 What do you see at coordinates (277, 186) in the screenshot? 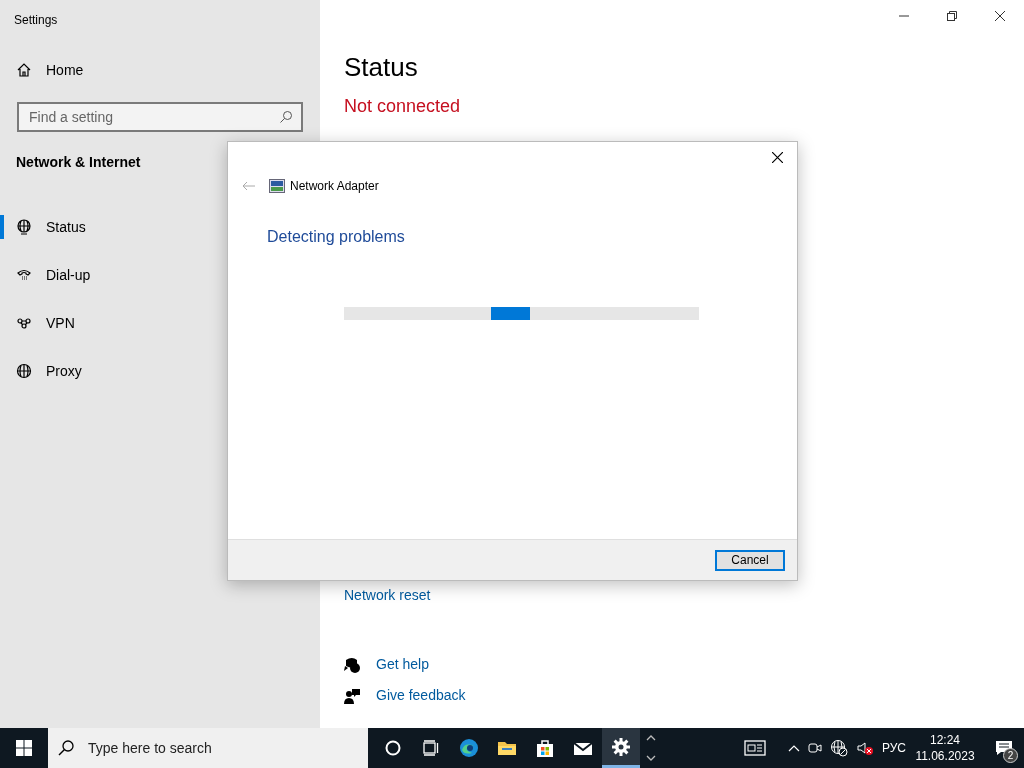
I see `network-adapter-icon` at bounding box center [277, 186].